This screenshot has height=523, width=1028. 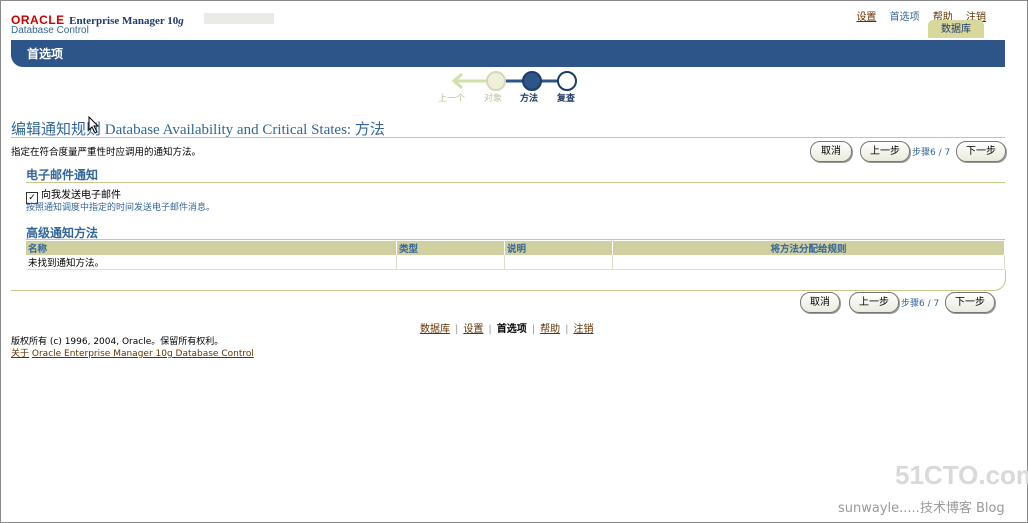 I want to click on about-prefix: 关于, so click(x=20, y=354).